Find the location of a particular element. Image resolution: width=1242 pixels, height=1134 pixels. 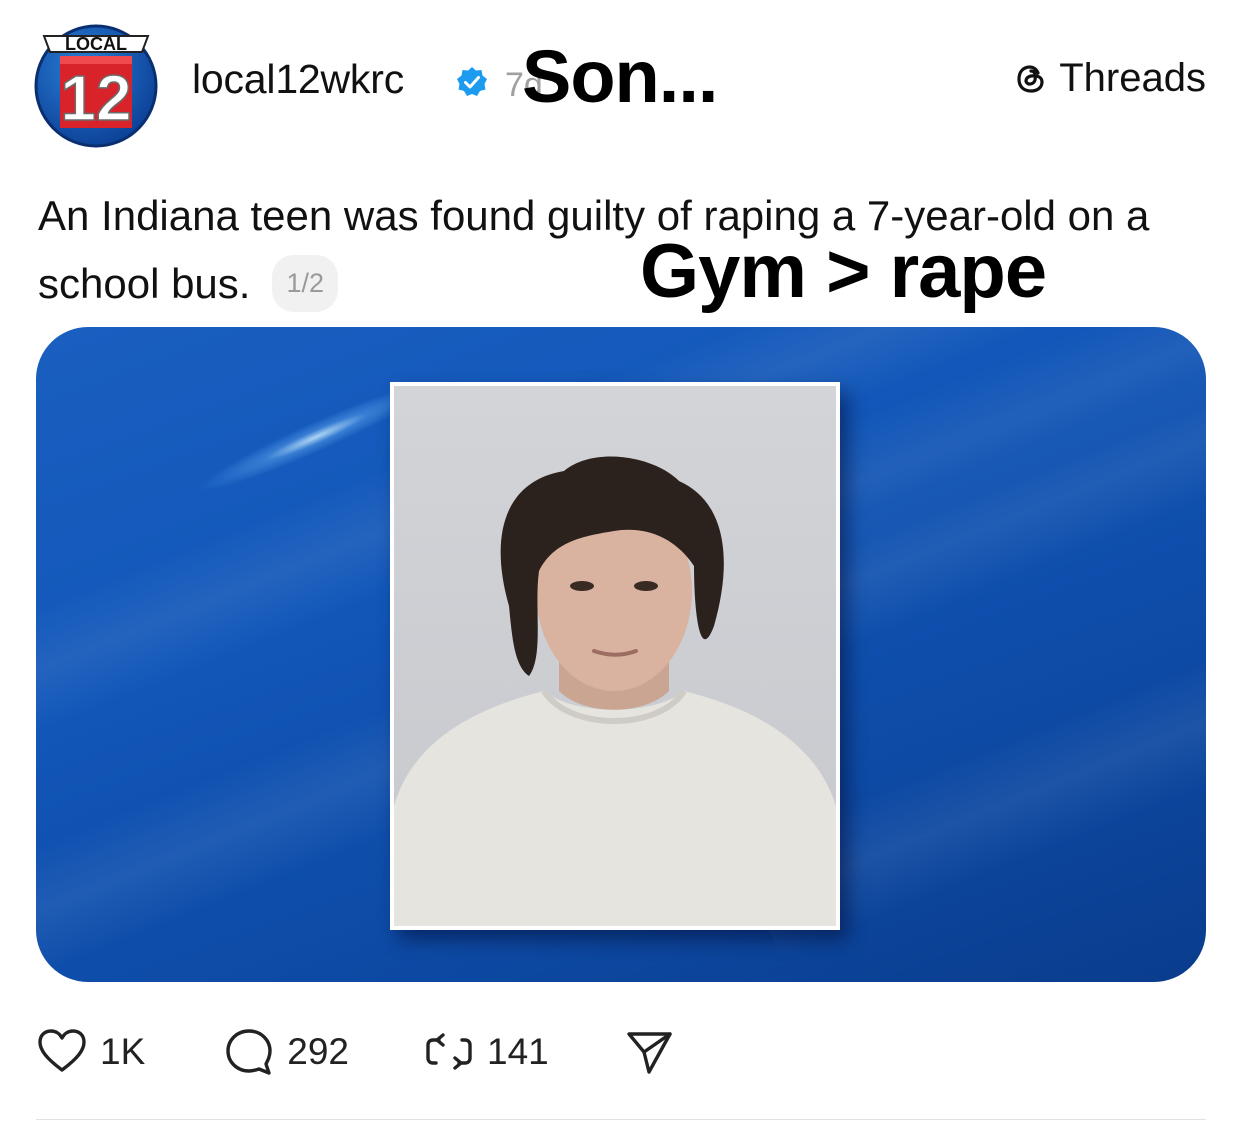

like-count: 1K is located at coordinates (123, 1051).